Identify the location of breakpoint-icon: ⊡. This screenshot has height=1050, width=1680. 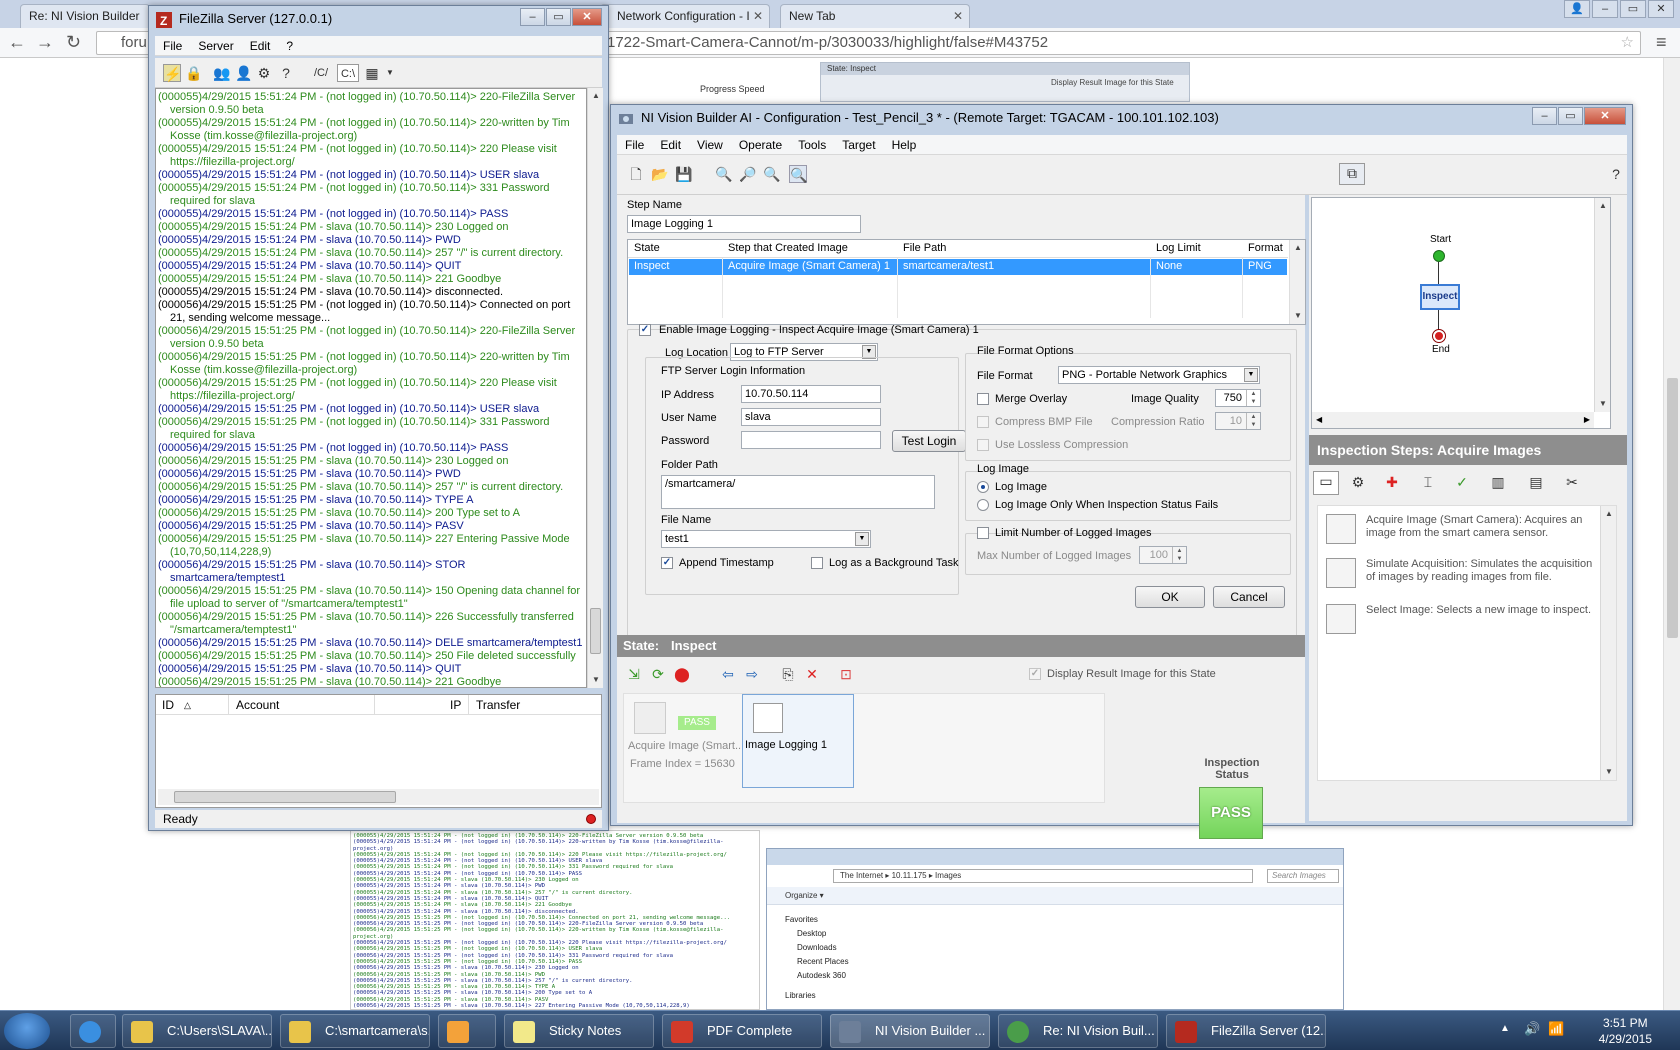
(846, 674).